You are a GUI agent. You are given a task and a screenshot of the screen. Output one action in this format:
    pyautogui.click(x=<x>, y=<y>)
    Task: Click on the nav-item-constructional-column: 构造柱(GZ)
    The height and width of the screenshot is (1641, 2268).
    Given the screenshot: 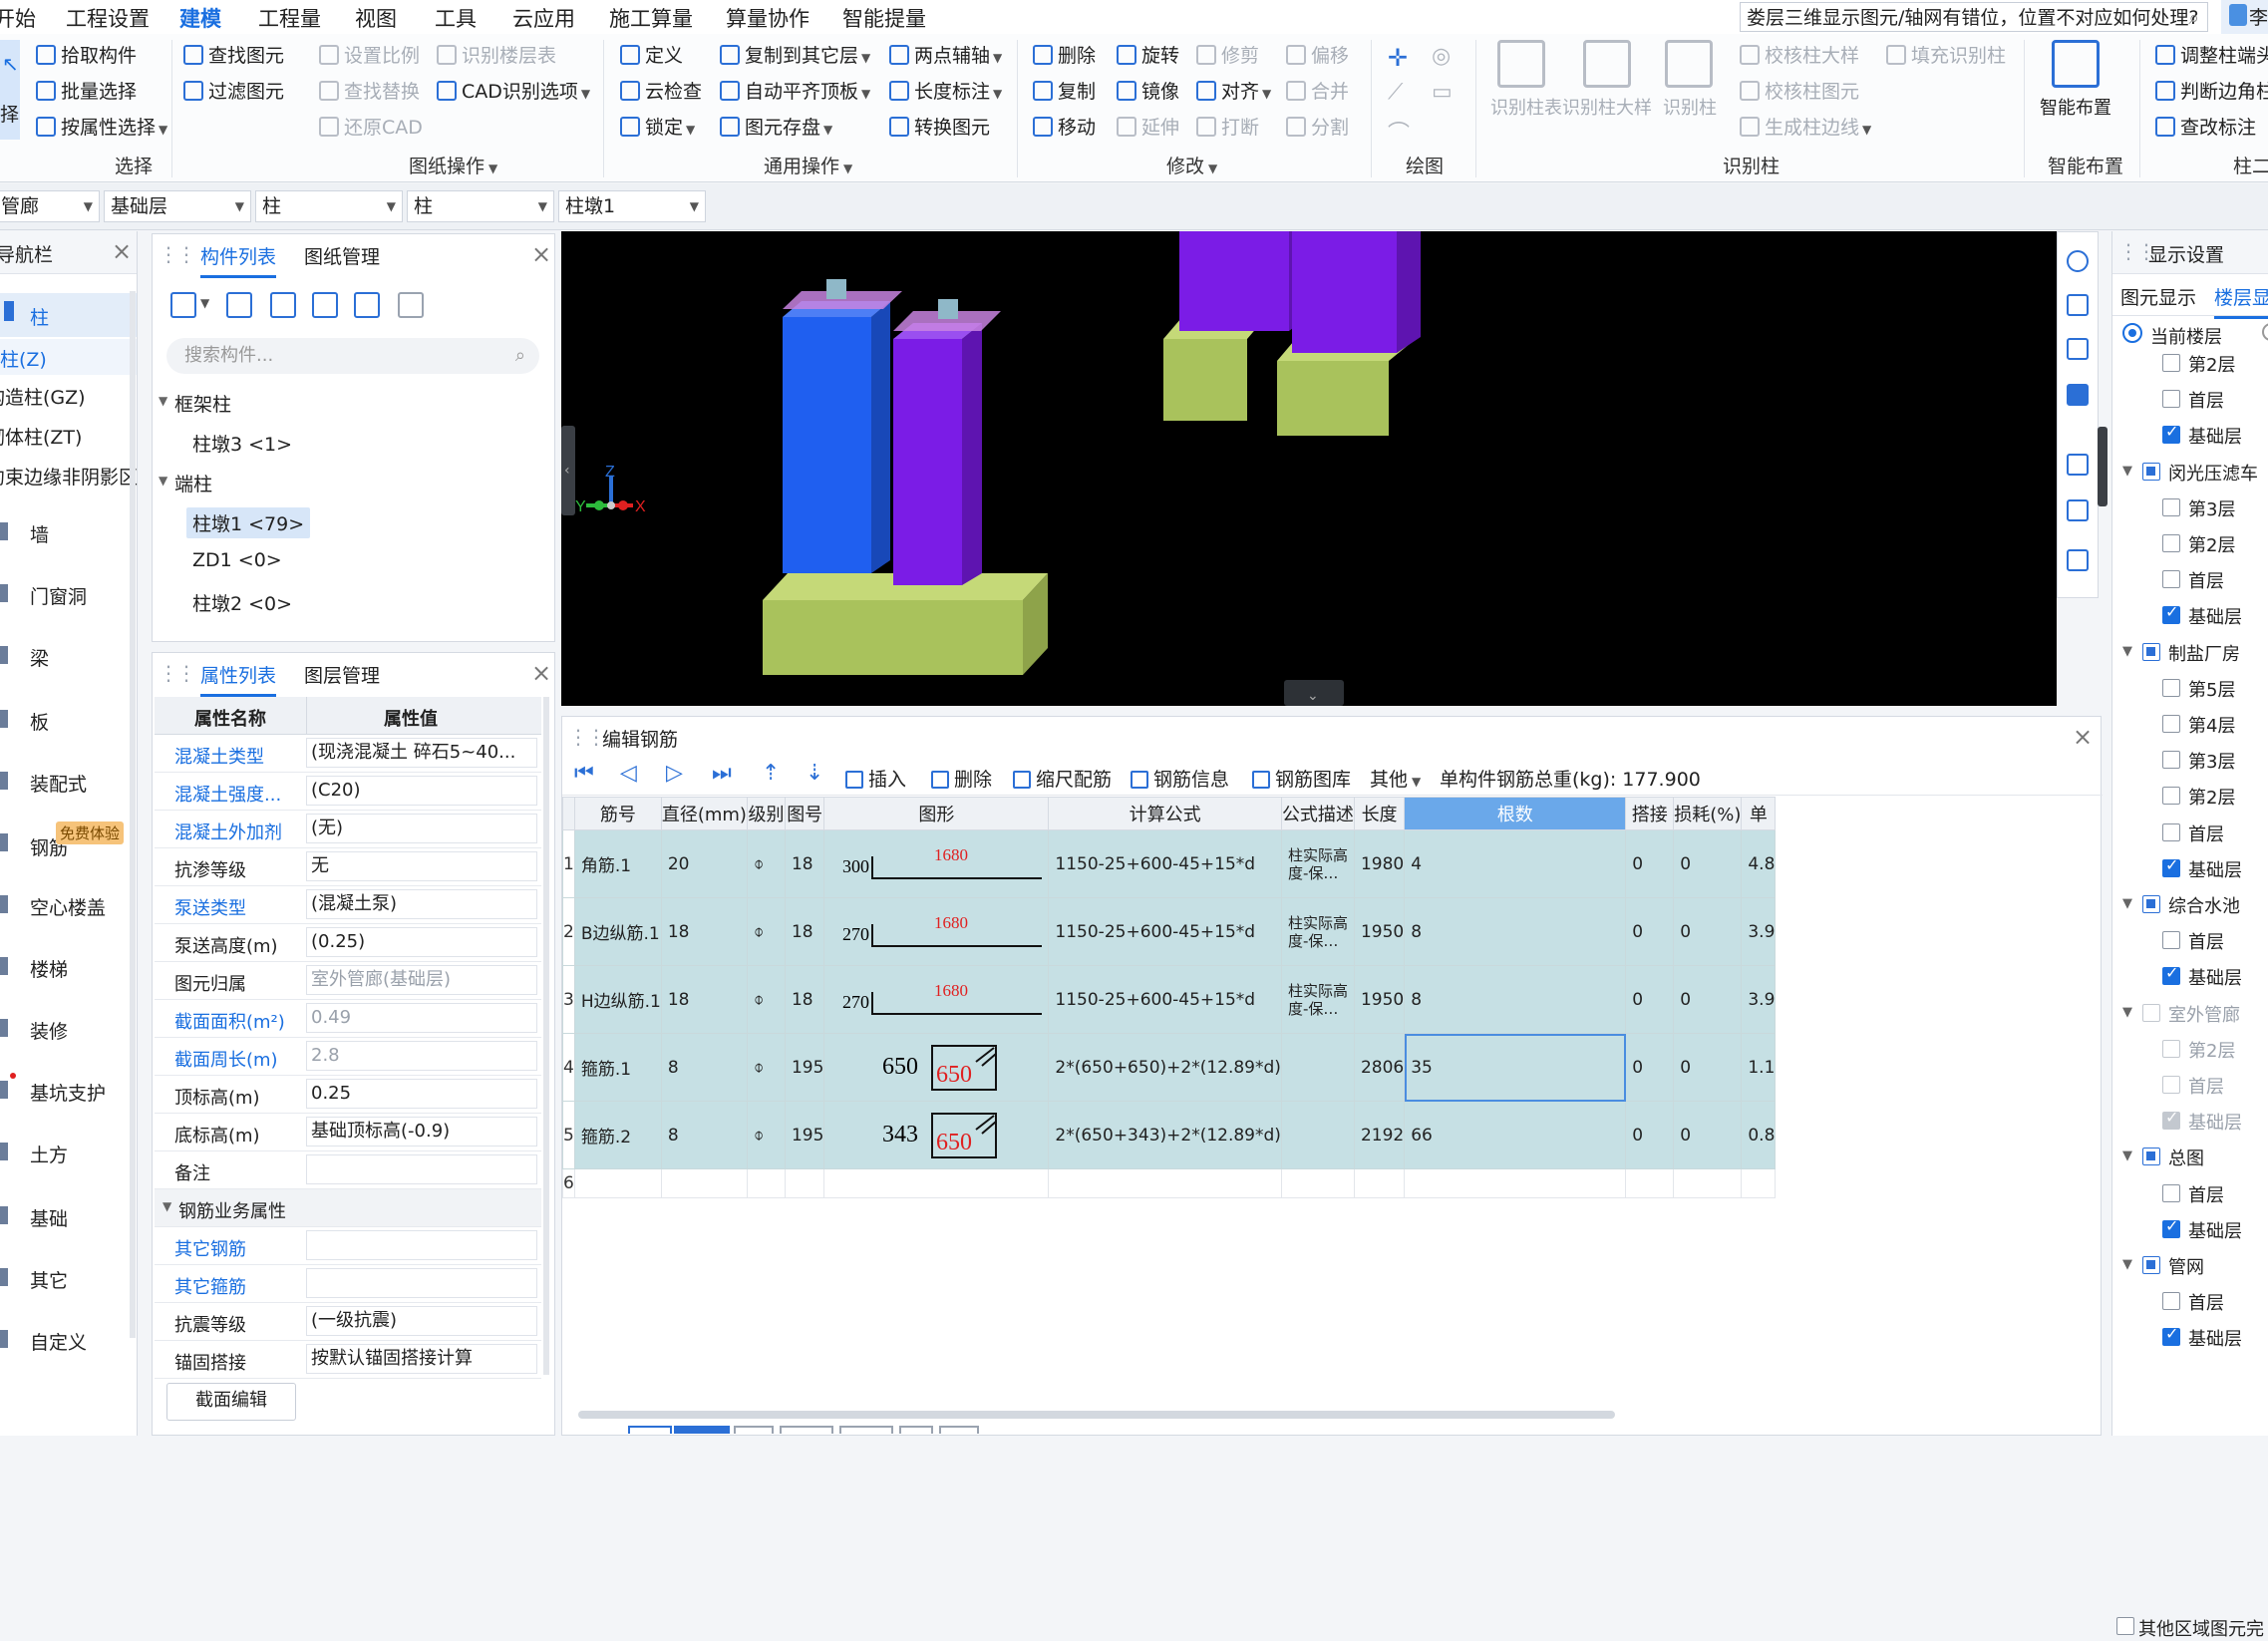 What is the action you would take?
    pyautogui.click(x=68, y=395)
    